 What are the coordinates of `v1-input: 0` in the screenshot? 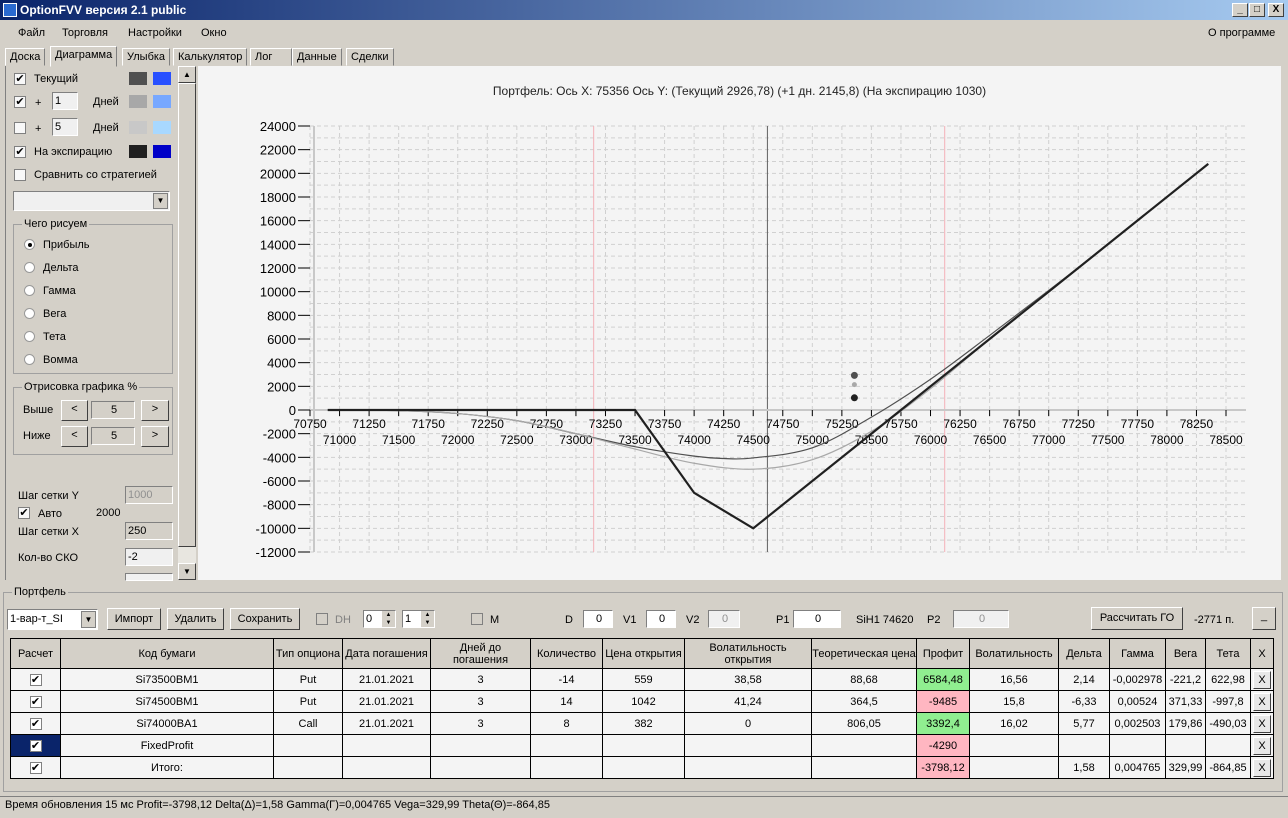 It's located at (661, 619).